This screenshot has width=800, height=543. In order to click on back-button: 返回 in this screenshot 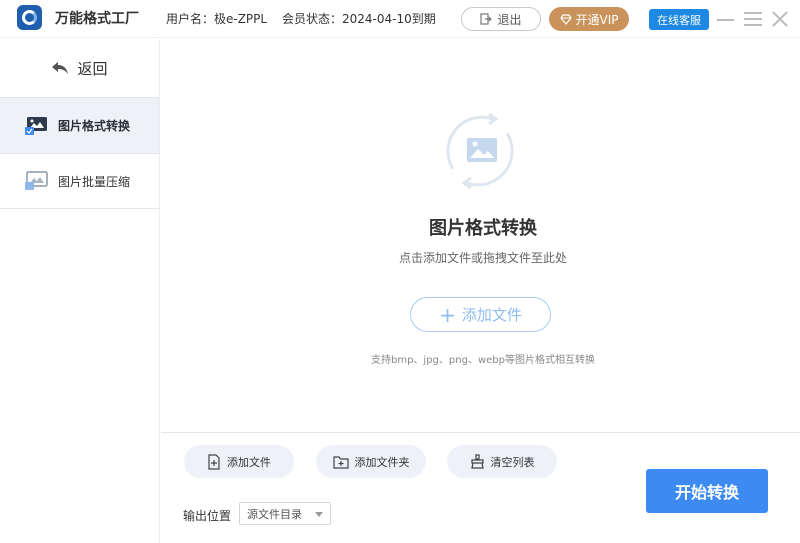, I will do `click(79, 68)`.